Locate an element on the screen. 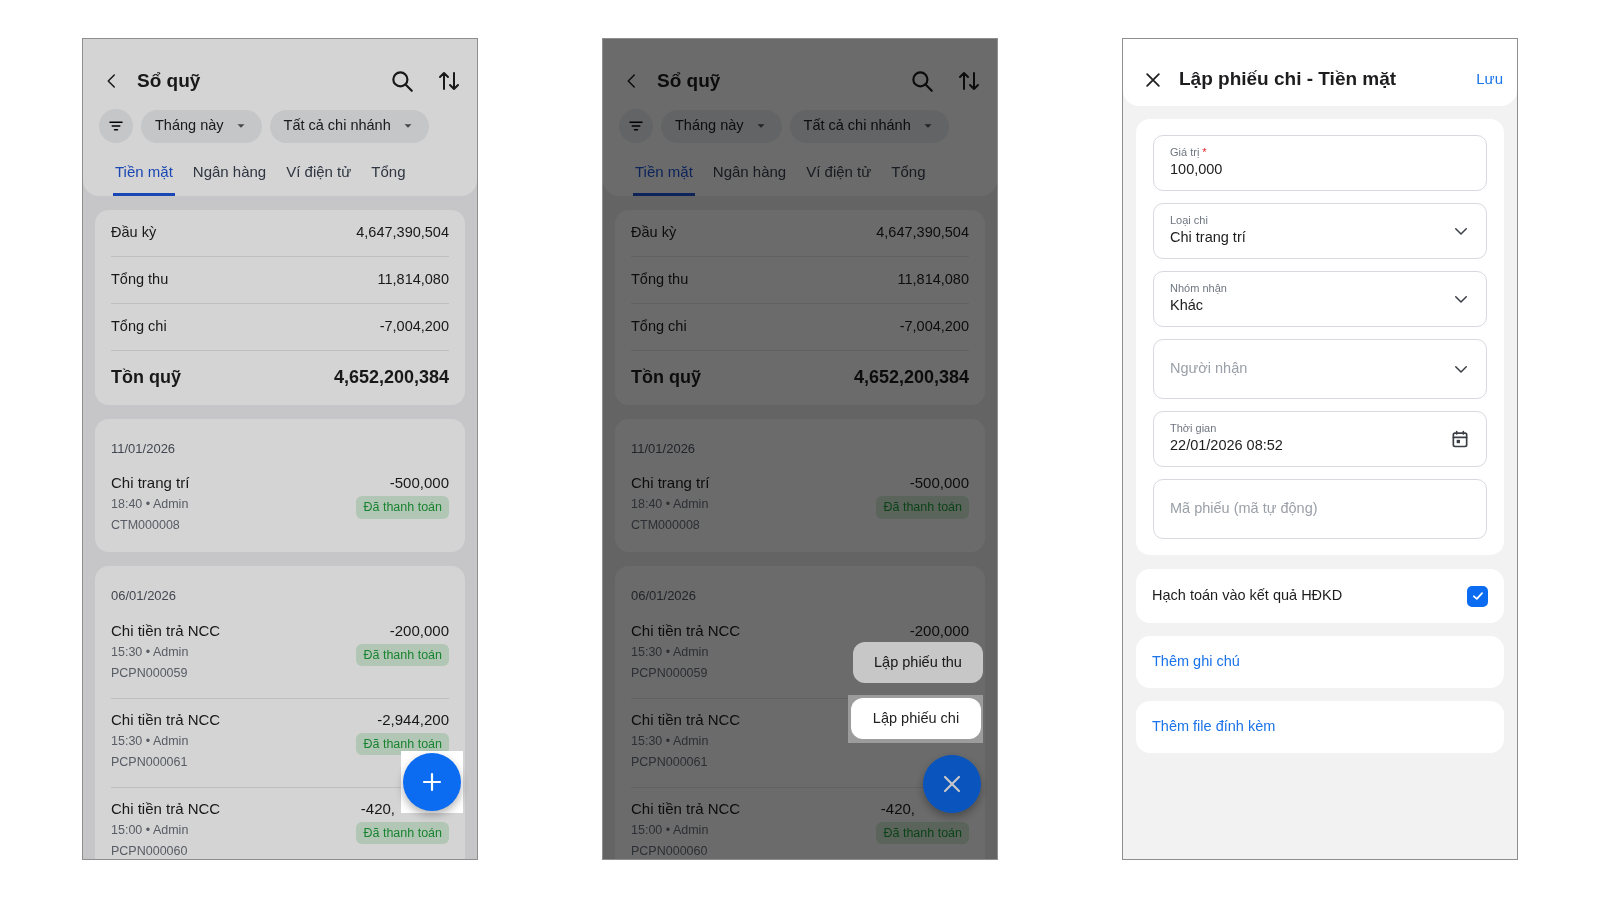 The height and width of the screenshot is (900, 1600). action-link: Thêm file đính kèm is located at coordinates (1320, 727).